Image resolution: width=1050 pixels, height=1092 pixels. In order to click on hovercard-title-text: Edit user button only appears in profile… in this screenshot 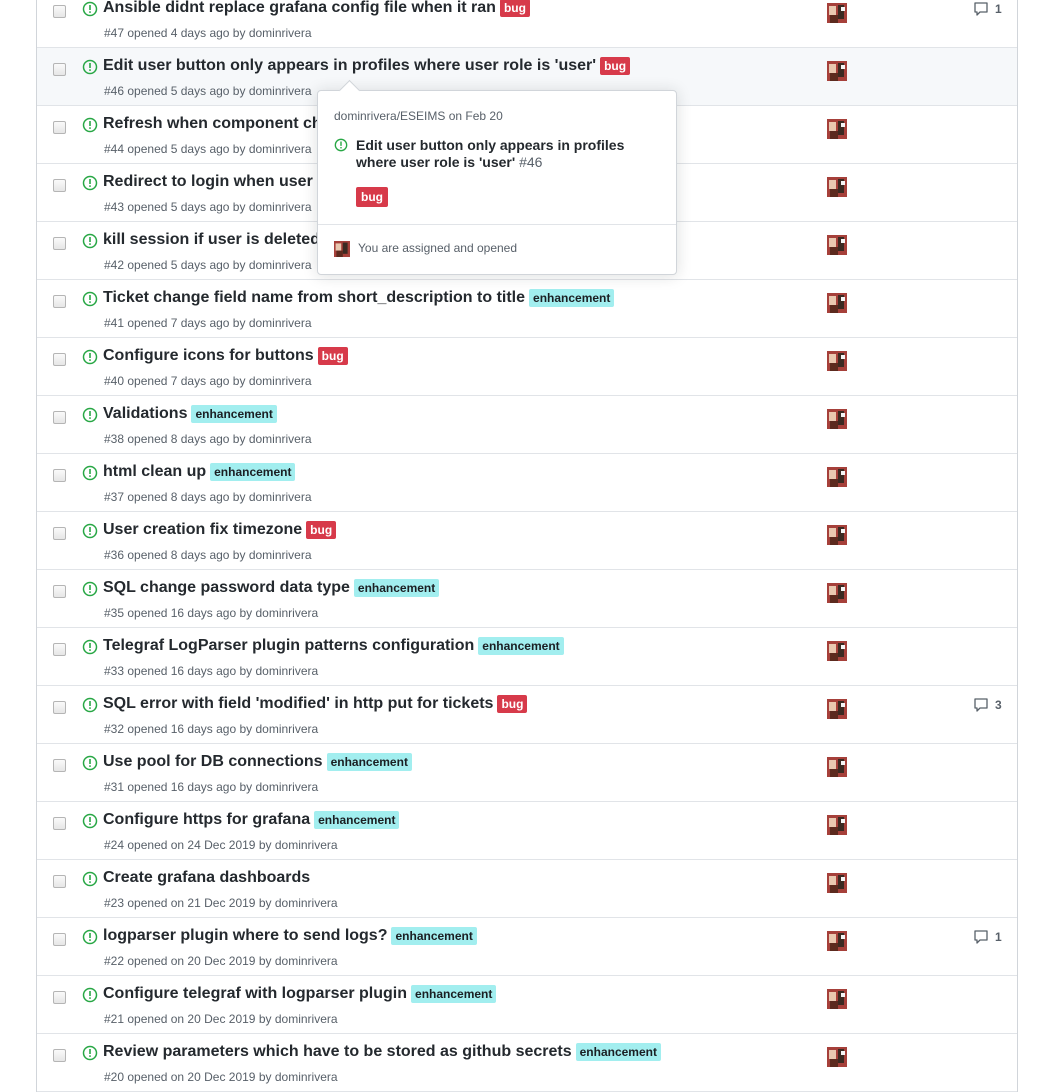, I will do `click(490, 153)`.